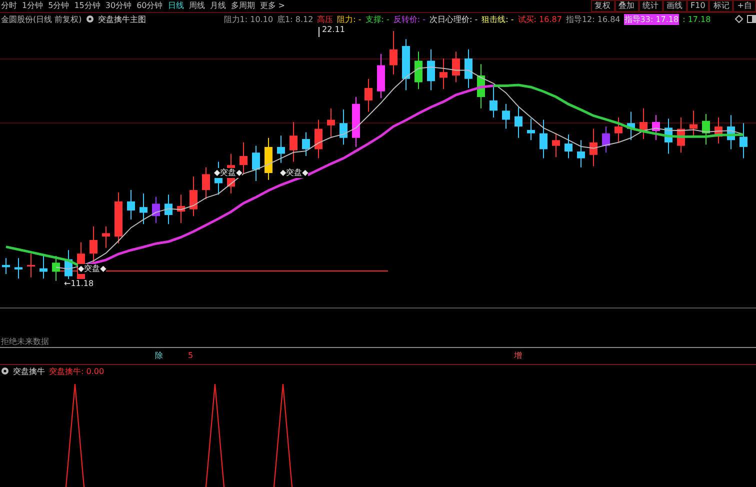  Describe the element at coordinates (59, 6) in the screenshot. I see `period-tab: 5分钟` at that location.